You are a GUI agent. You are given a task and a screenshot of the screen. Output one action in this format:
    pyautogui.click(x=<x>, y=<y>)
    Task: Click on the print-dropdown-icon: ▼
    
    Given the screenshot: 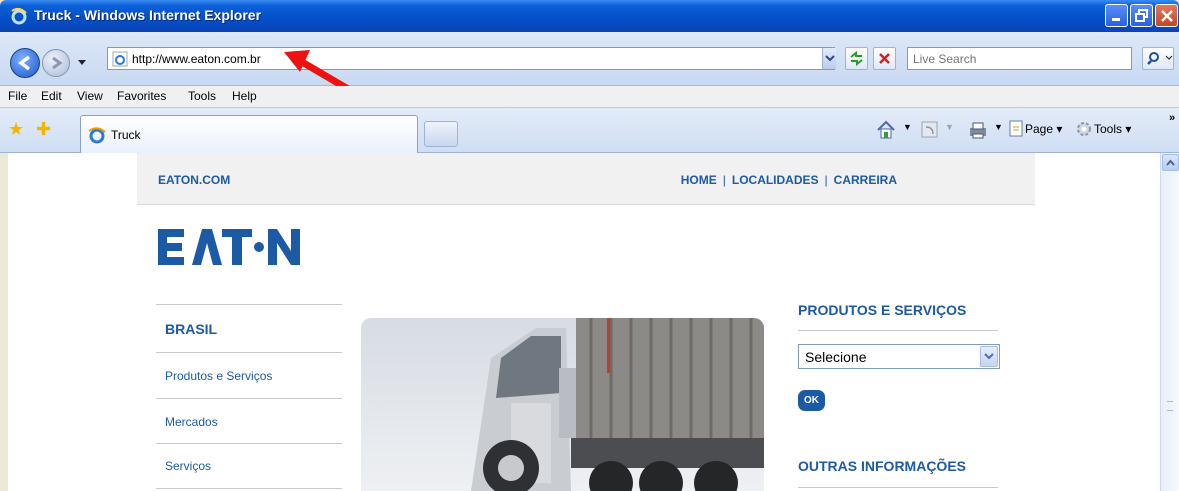 What is the action you would take?
    pyautogui.click(x=998, y=127)
    